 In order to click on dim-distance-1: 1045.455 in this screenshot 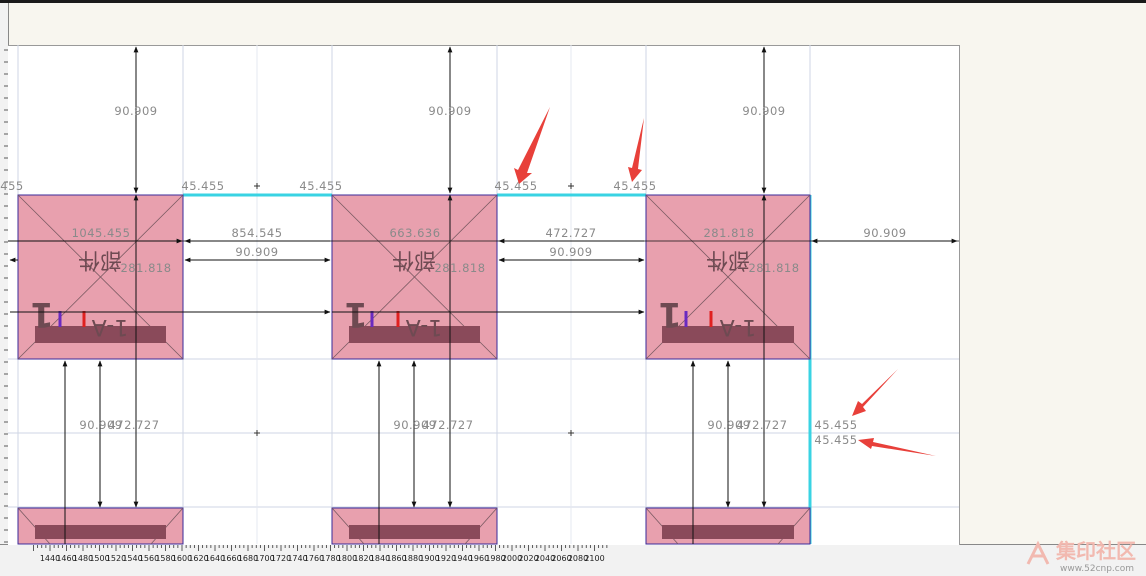, I will do `click(101, 233)`.